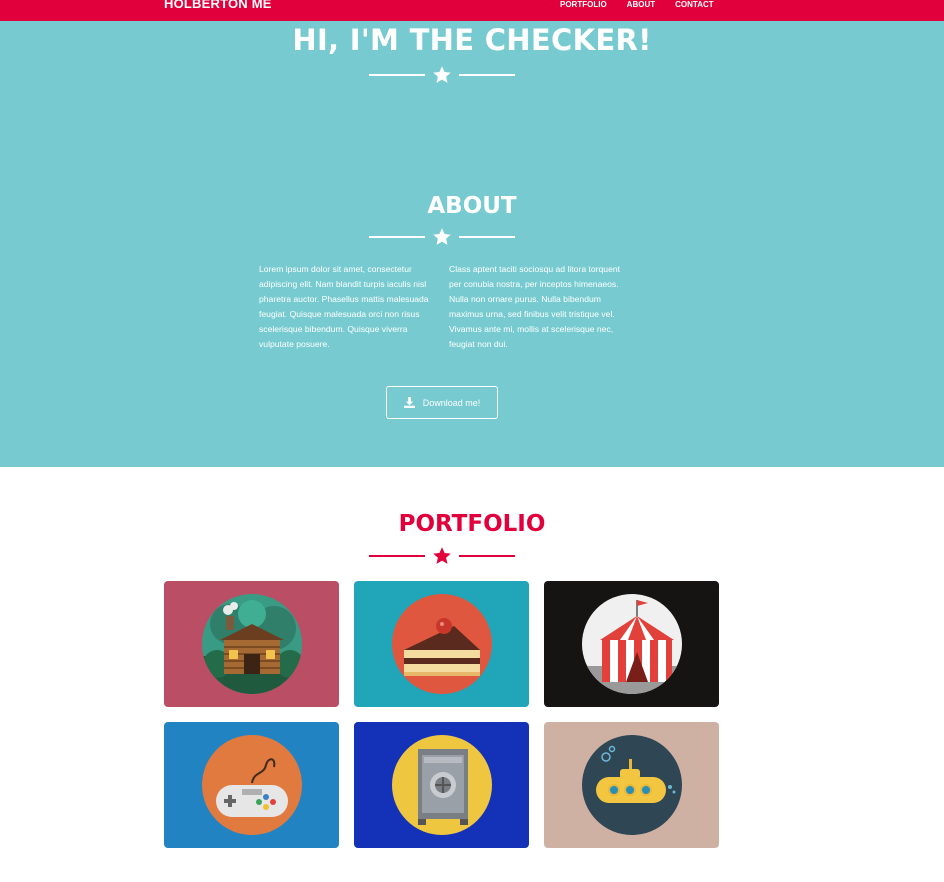 This screenshot has width=944, height=882. Describe the element at coordinates (472, 206) in the screenshot. I see `about-title: ABOUT` at that location.